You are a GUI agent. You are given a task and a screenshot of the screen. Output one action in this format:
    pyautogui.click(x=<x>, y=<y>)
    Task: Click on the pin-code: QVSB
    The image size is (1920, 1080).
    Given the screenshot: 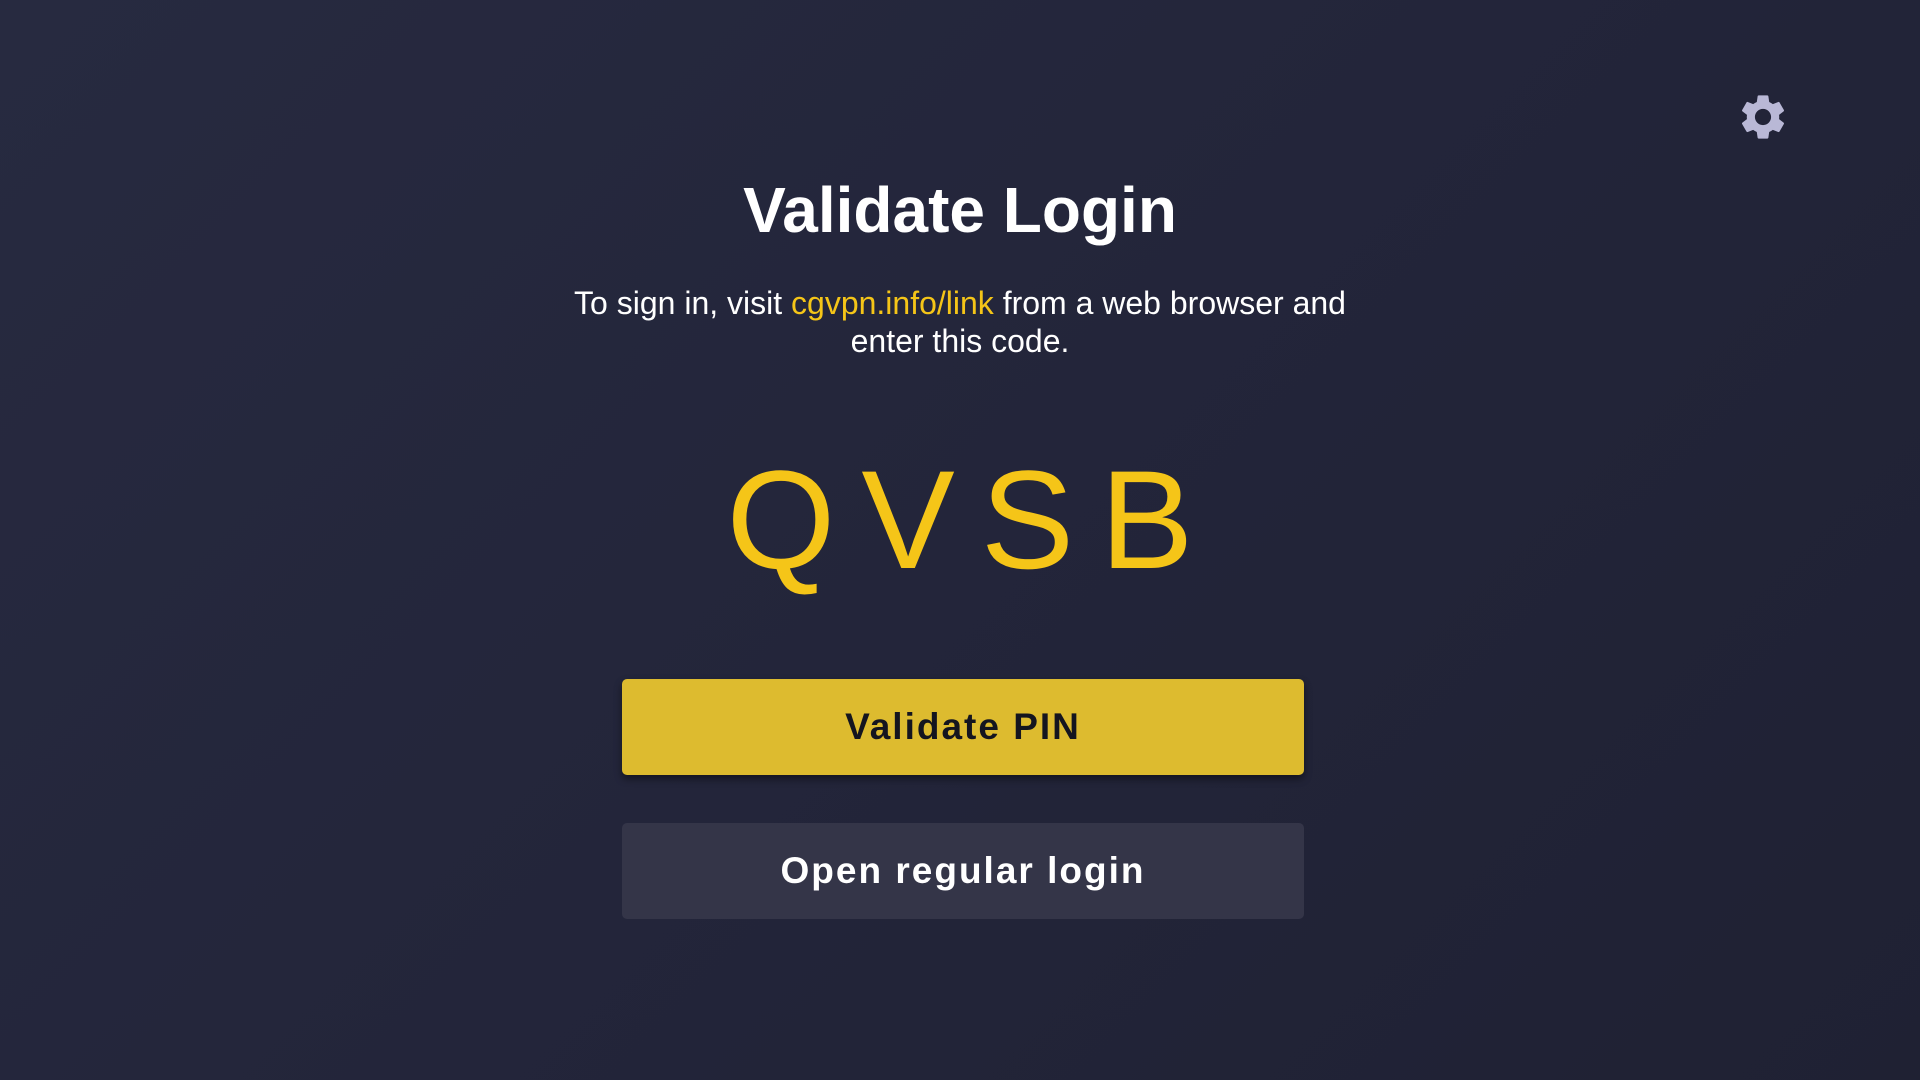 What is the action you would take?
    pyautogui.click(x=973, y=519)
    